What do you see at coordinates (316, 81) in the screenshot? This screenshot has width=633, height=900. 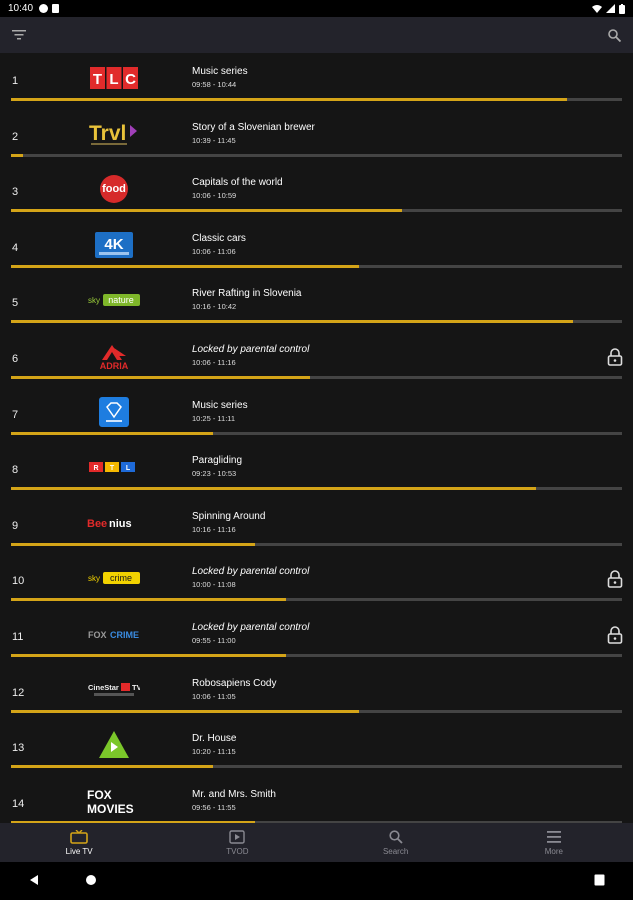 I see `channel-row: 1 T L C Music series 09:58 - 10:44` at bounding box center [316, 81].